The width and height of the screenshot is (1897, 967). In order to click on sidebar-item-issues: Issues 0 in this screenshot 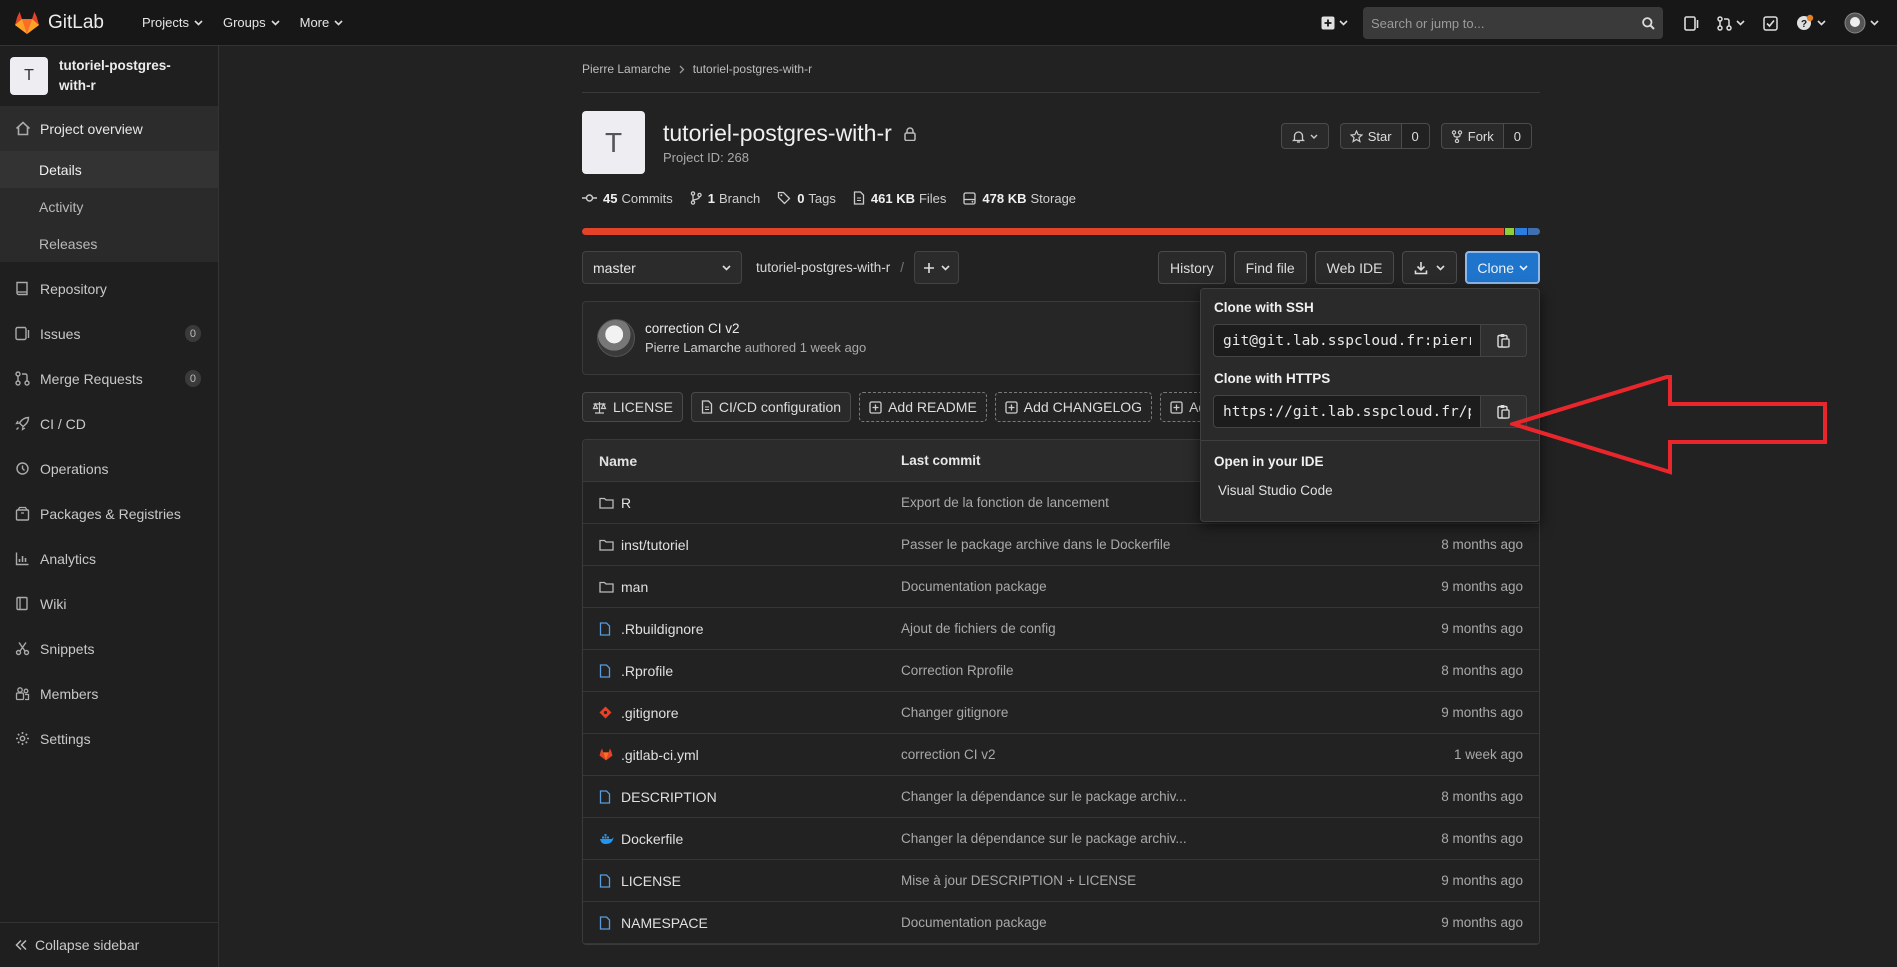, I will do `click(109, 333)`.